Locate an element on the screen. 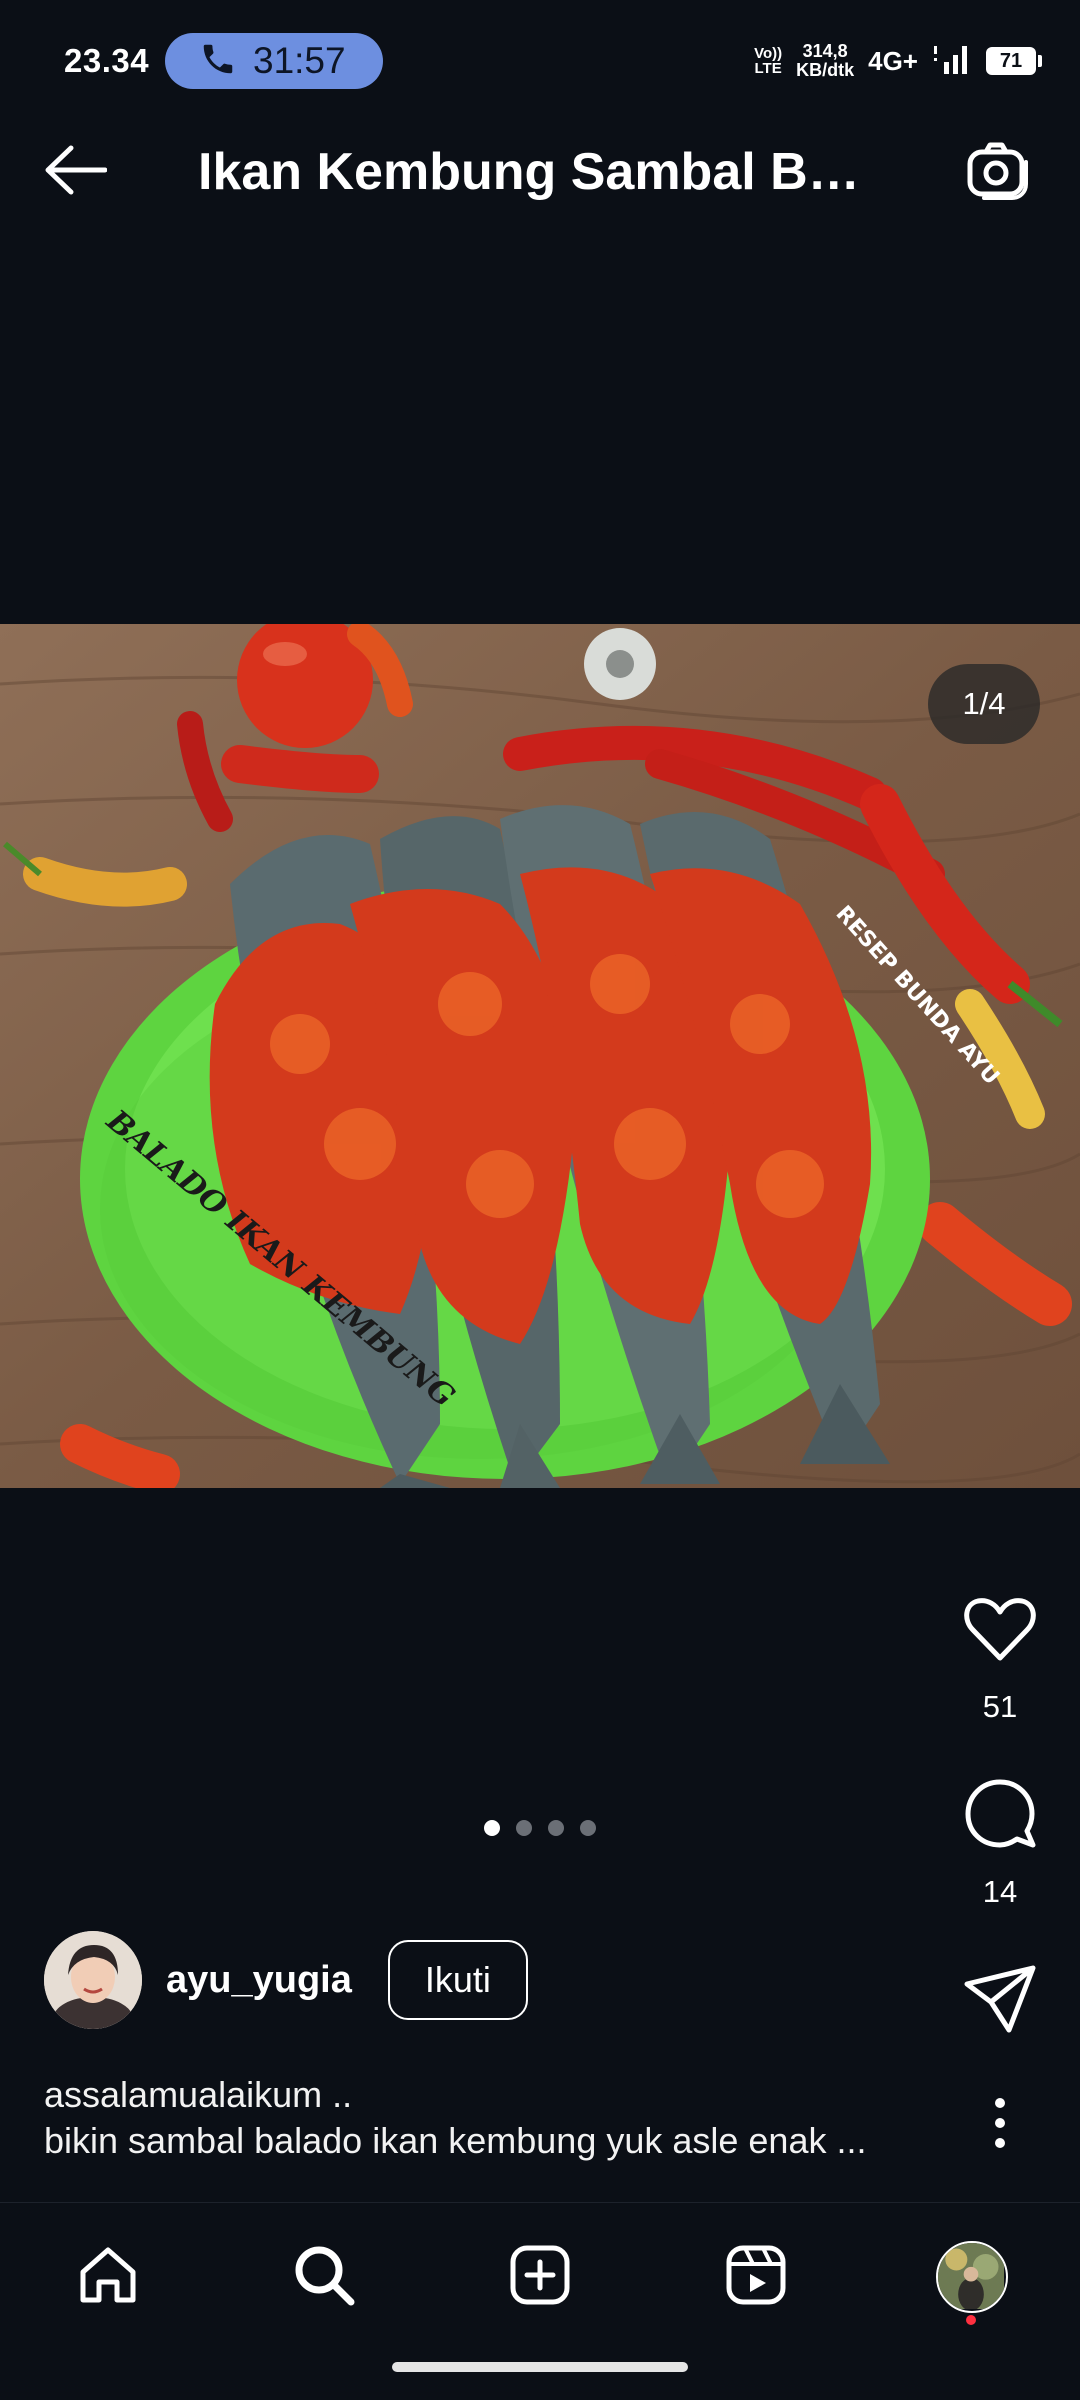  nav-reels is located at coordinates (756, 2277).